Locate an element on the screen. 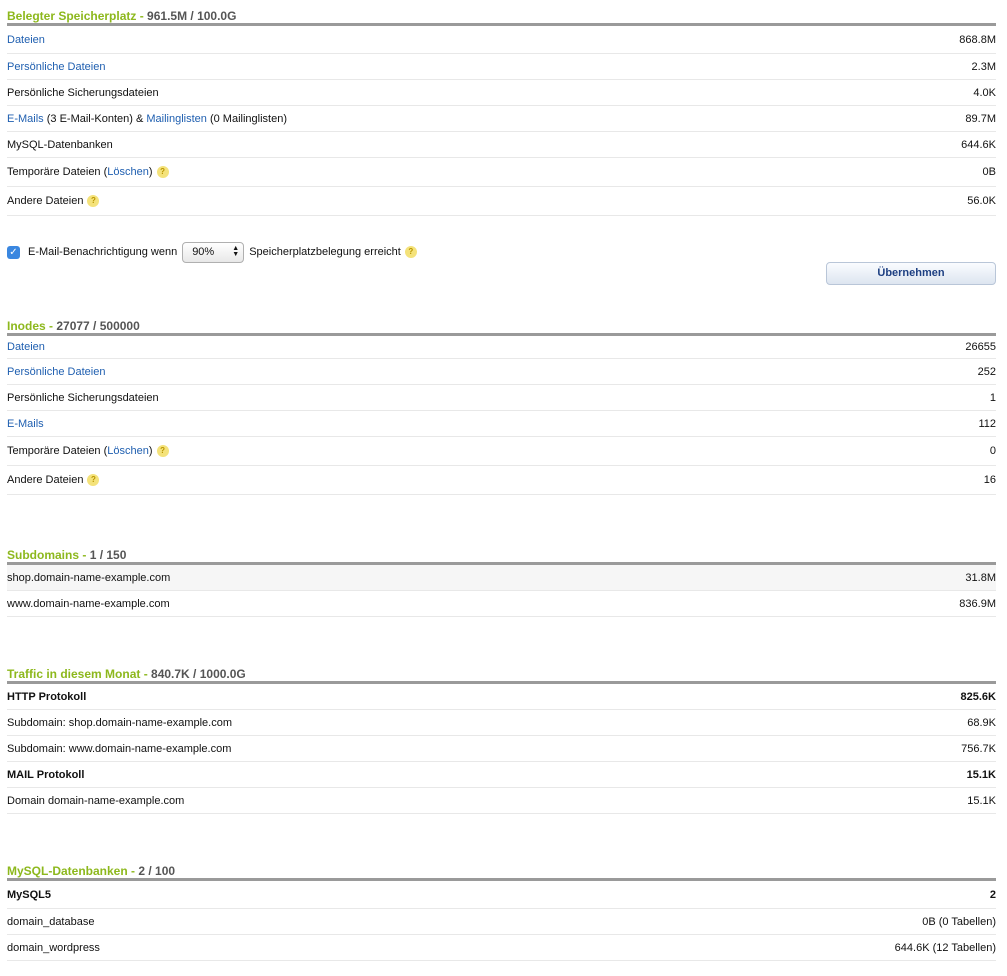 Image resolution: width=1007 pixels, height=976 pixels. storage-row-files: Dateien 868.8M is located at coordinates (501, 40).